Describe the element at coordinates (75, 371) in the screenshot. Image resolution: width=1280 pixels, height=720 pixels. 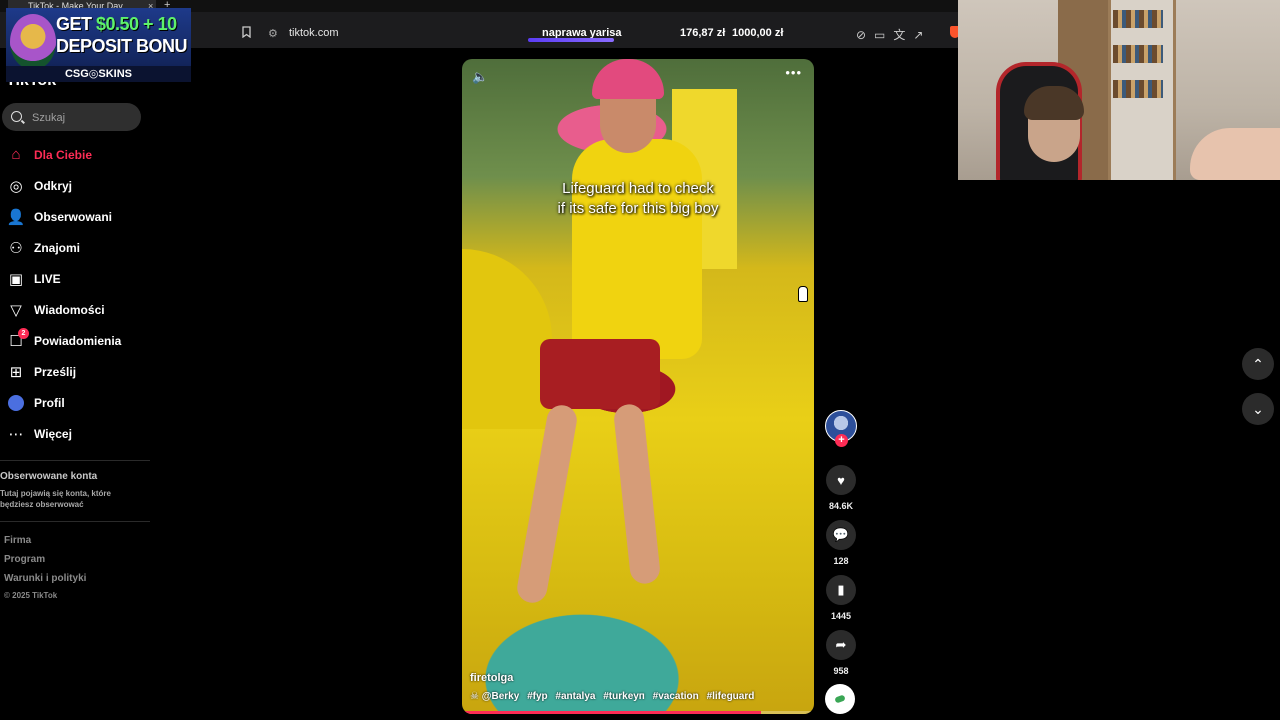
I see `sidebar-item-upload: ⊞ Prześlij` at that location.